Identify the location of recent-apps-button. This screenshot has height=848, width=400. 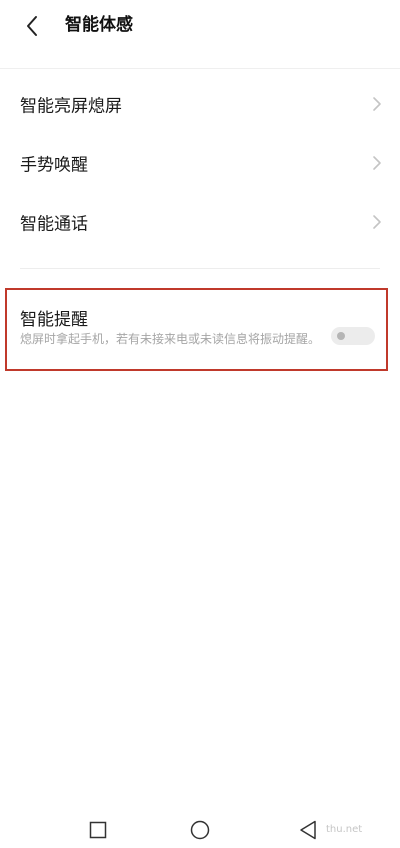
(98, 830).